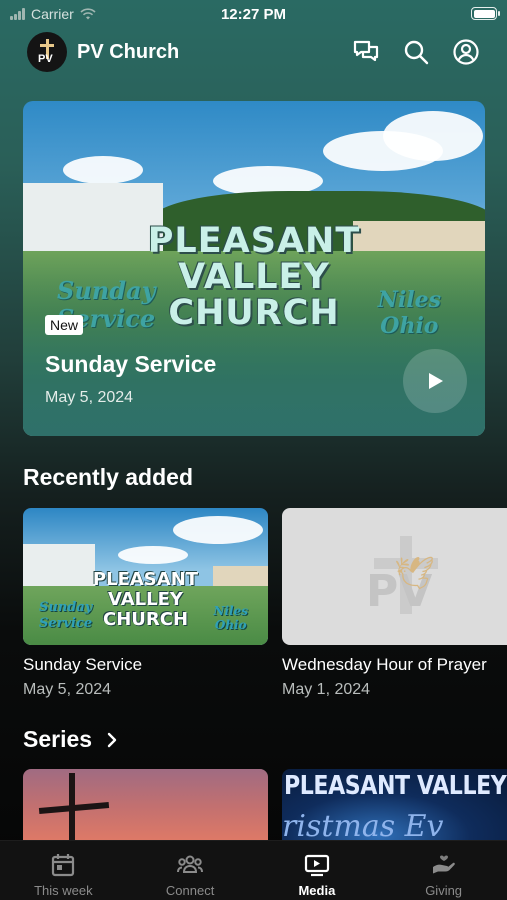  Describe the element at coordinates (45, 59) in the screenshot. I see `logo-text: PV` at that location.